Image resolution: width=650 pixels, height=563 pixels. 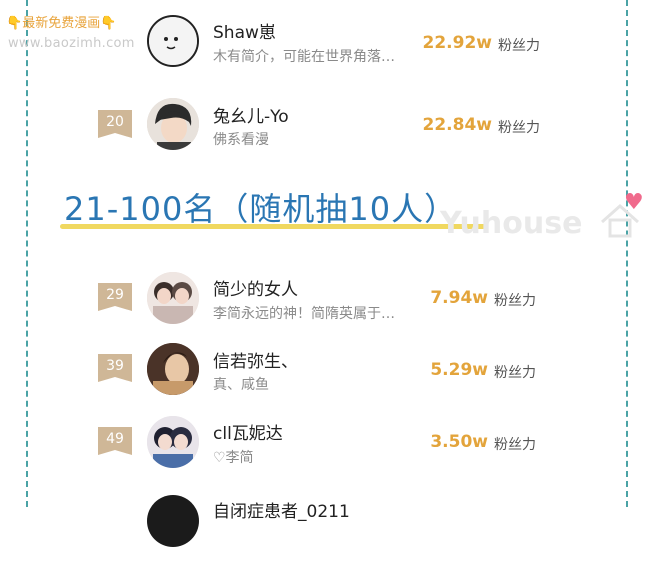 I want to click on fans-count: 5.29w, so click(x=459, y=370).